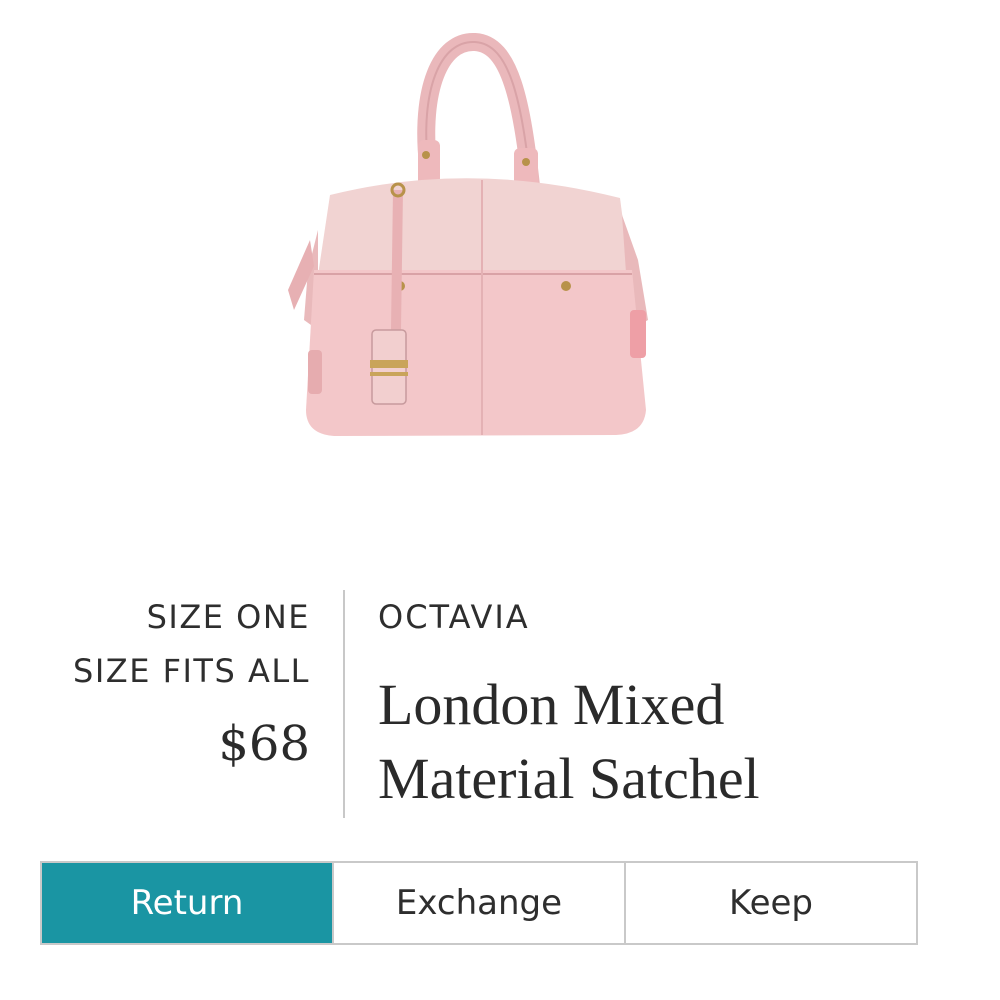  What do you see at coordinates (344, 704) in the screenshot?
I see `vertical-divider` at bounding box center [344, 704].